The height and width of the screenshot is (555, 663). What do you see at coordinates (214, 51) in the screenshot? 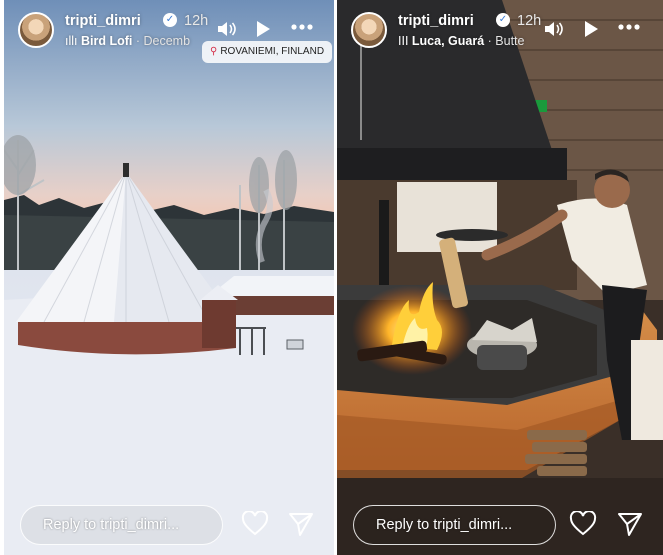
I see `location-pin-icon: ⚲` at bounding box center [214, 51].